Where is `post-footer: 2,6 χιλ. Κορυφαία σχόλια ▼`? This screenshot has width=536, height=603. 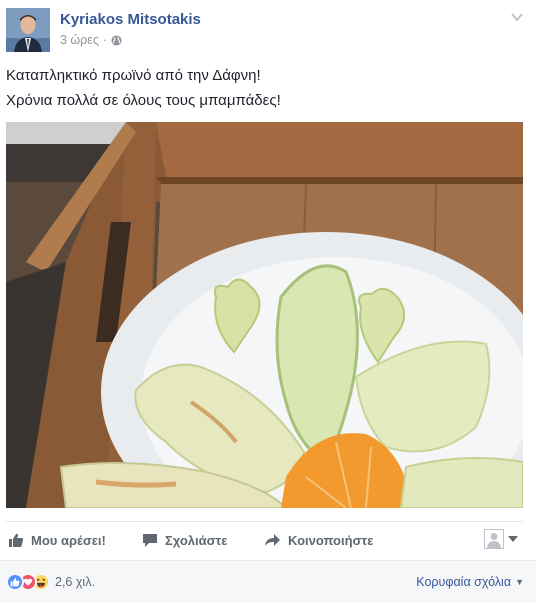 post-footer: 2,6 χιλ. Κορυφαία σχόλια ▼ is located at coordinates (268, 581).